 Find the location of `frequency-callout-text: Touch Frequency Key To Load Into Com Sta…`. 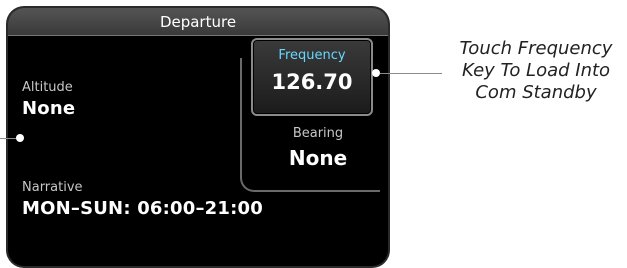

frequency-callout-text: Touch Frequency Key To Load Into Com Sta… is located at coordinates (536, 71).